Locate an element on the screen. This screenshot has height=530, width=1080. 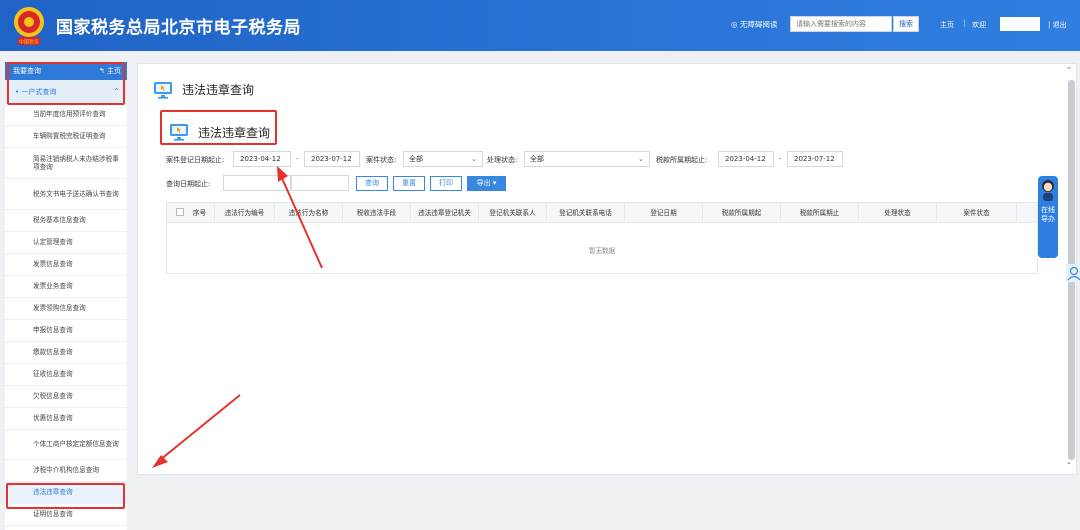
sidebar-group-label: 一户式查询 is located at coordinates (39, 92).